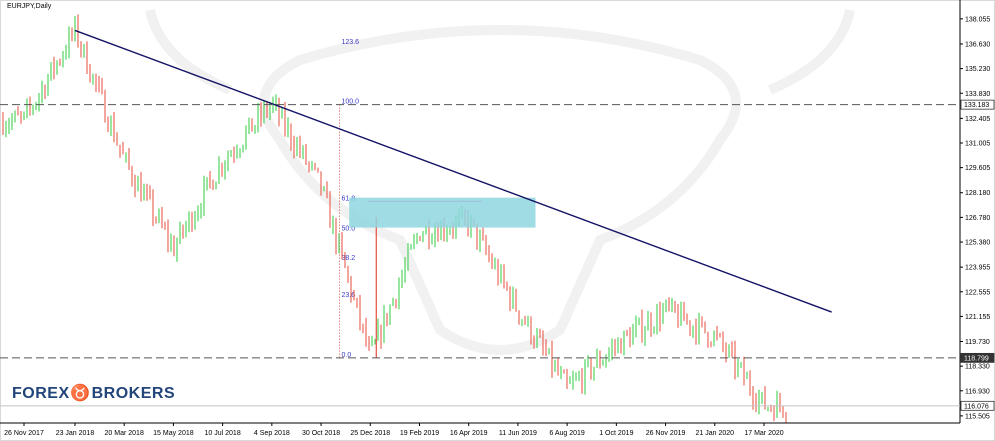  I want to click on time-tick-label: 15 May 2018, so click(173, 433).